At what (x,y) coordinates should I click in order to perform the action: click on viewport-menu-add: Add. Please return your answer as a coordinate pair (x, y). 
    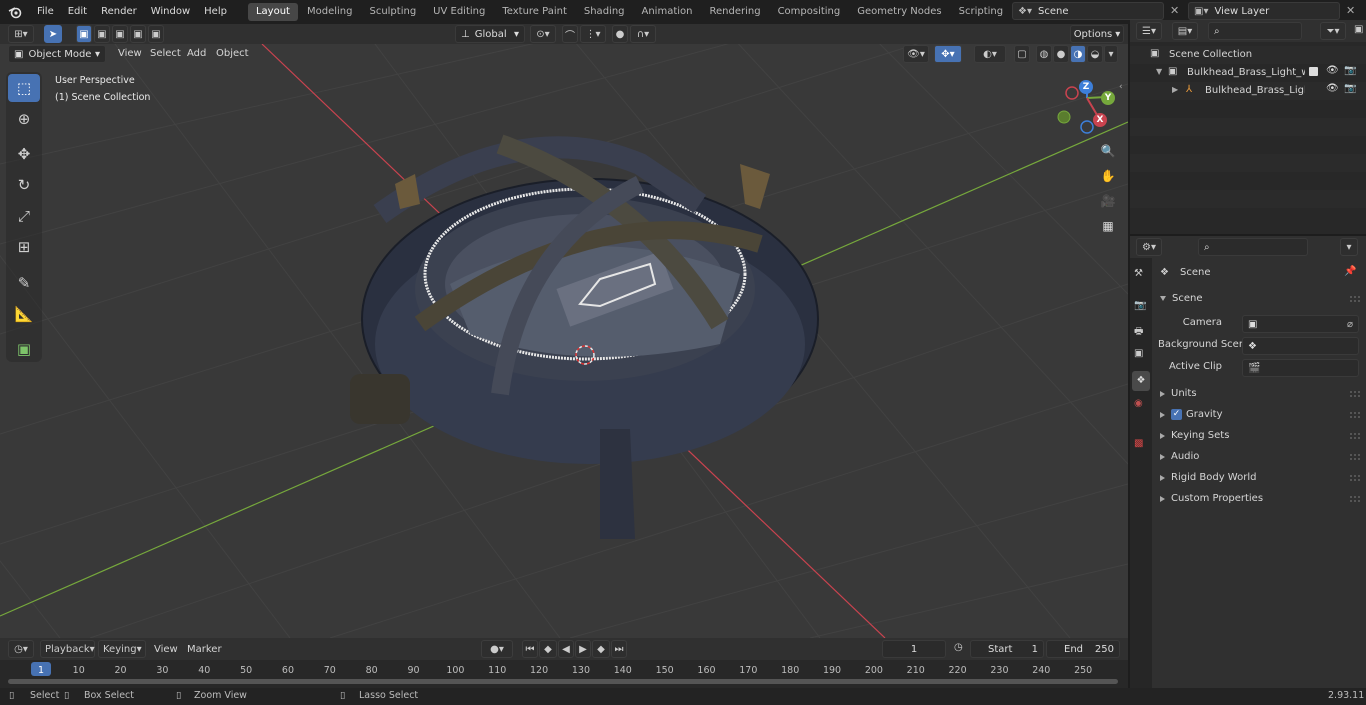
    Looking at the image, I should click on (196, 53).